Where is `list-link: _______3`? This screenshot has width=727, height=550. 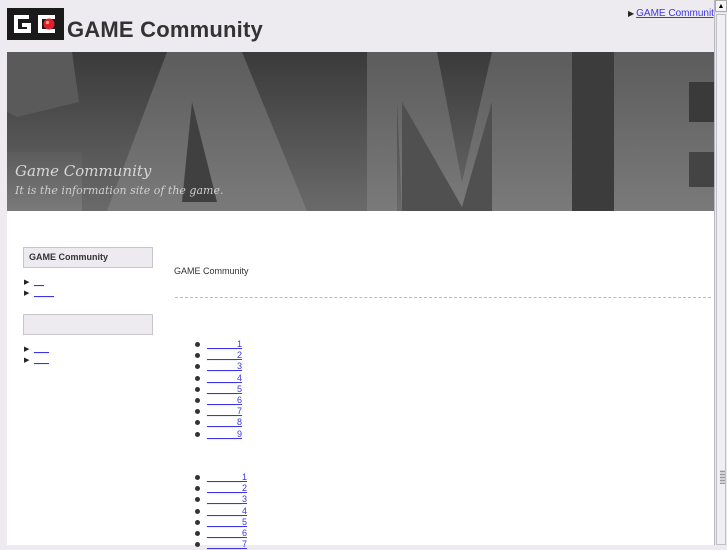 list-link: _______3 is located at coordinates (227, 499).